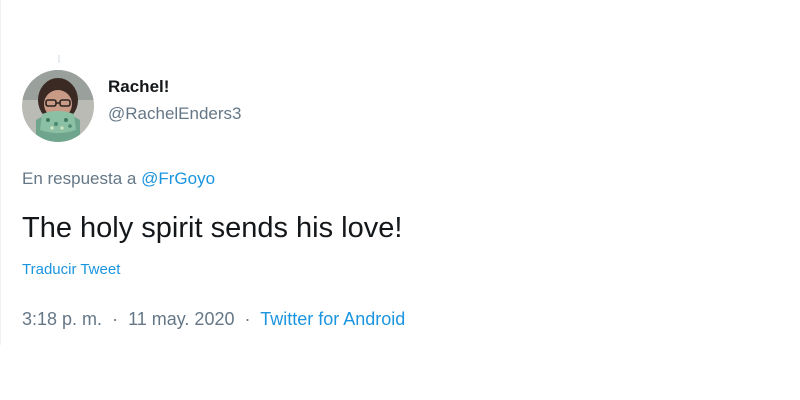  Describe the element at coordinates (62, 319) in the screenshot. I see `tweet-time: 3:18 p. m.` at that location.